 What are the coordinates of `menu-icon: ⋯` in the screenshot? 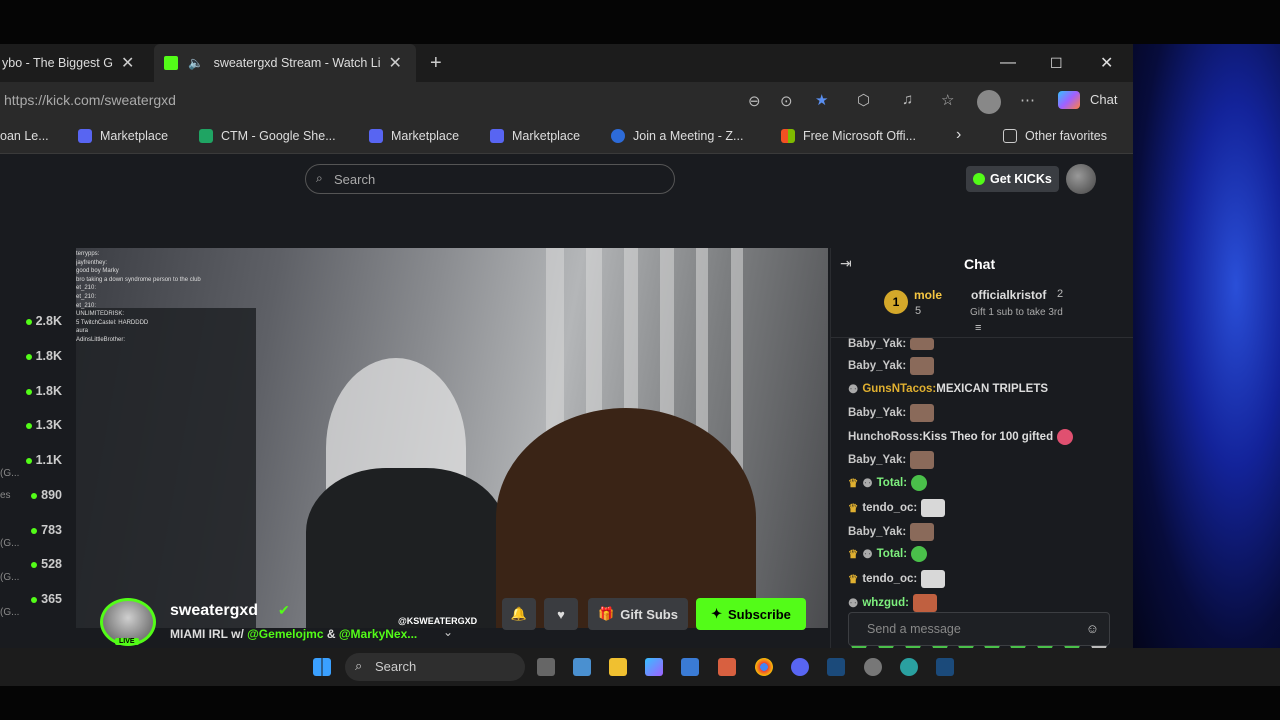 It's located at (1027, 100).